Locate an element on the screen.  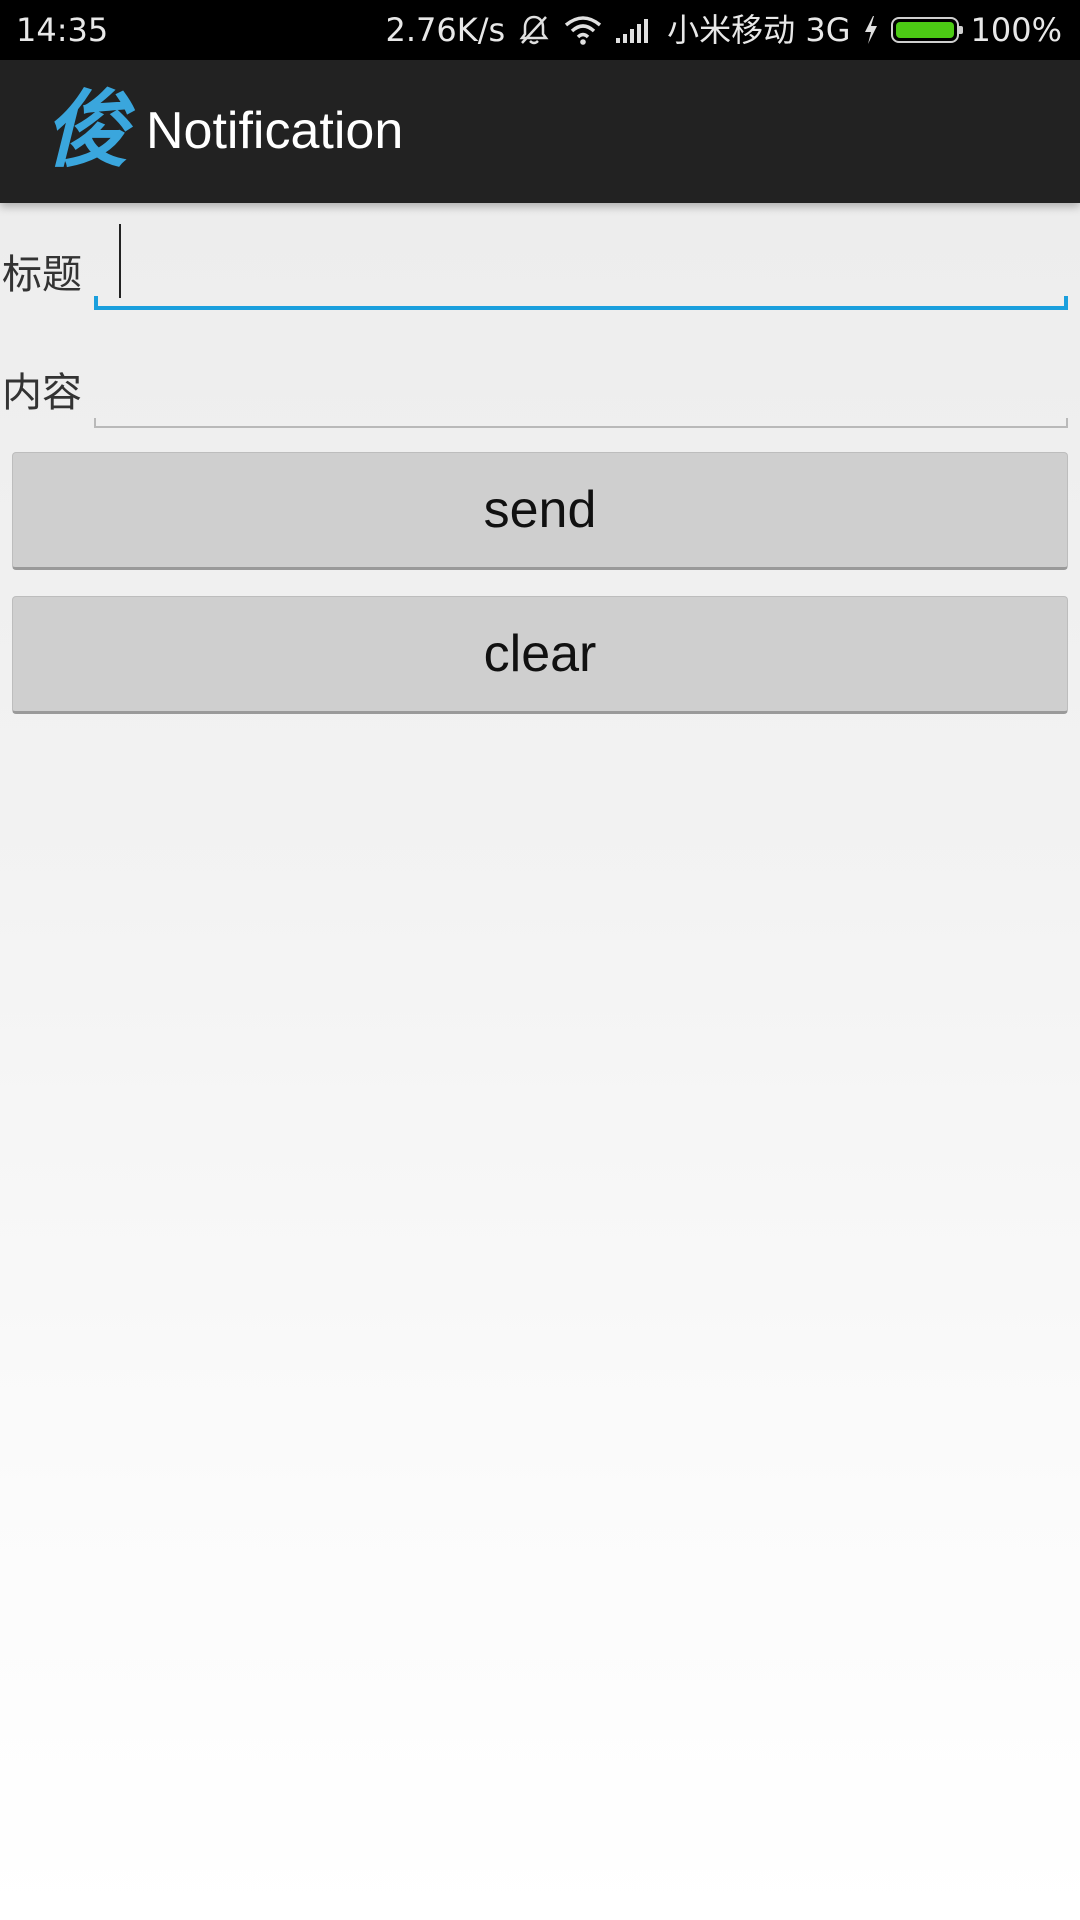
battery-icon is located at coordinates (926, 30).